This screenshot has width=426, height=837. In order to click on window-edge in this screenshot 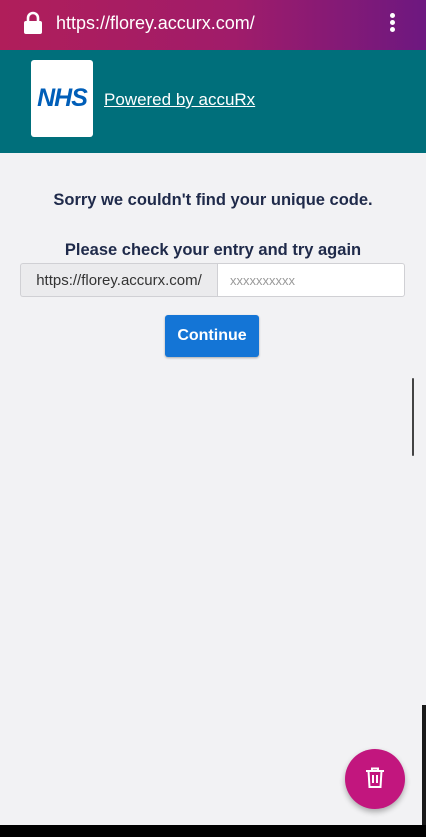, I will do `click(424, 765)`.